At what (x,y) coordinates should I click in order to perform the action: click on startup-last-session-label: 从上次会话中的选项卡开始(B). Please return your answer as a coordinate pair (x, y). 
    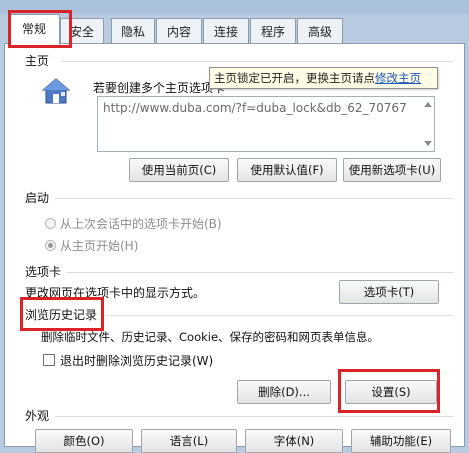
    Looking at the image, I should click on (141, 224).